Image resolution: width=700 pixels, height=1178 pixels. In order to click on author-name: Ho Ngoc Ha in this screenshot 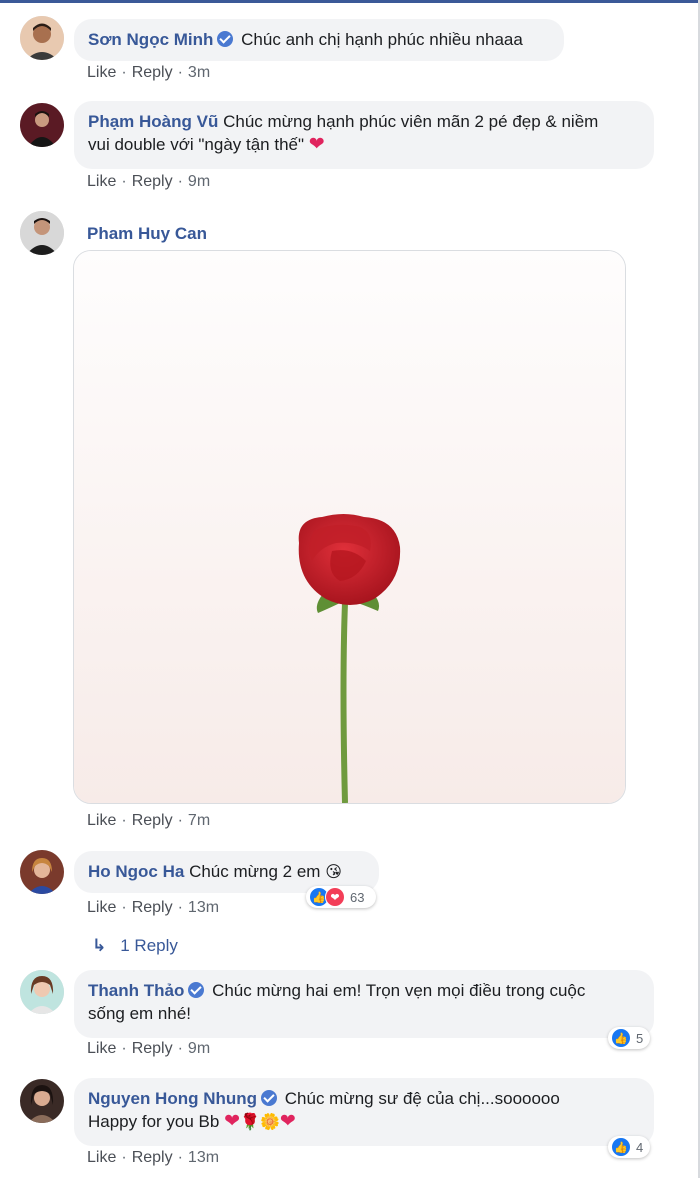, I will do `click(136, 871)`.